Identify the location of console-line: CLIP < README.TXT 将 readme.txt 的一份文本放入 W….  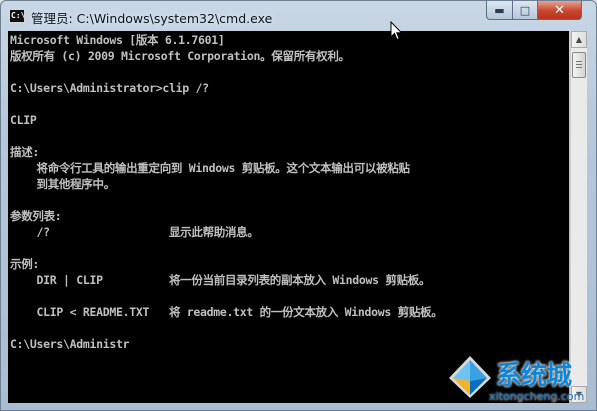
(226, 312).